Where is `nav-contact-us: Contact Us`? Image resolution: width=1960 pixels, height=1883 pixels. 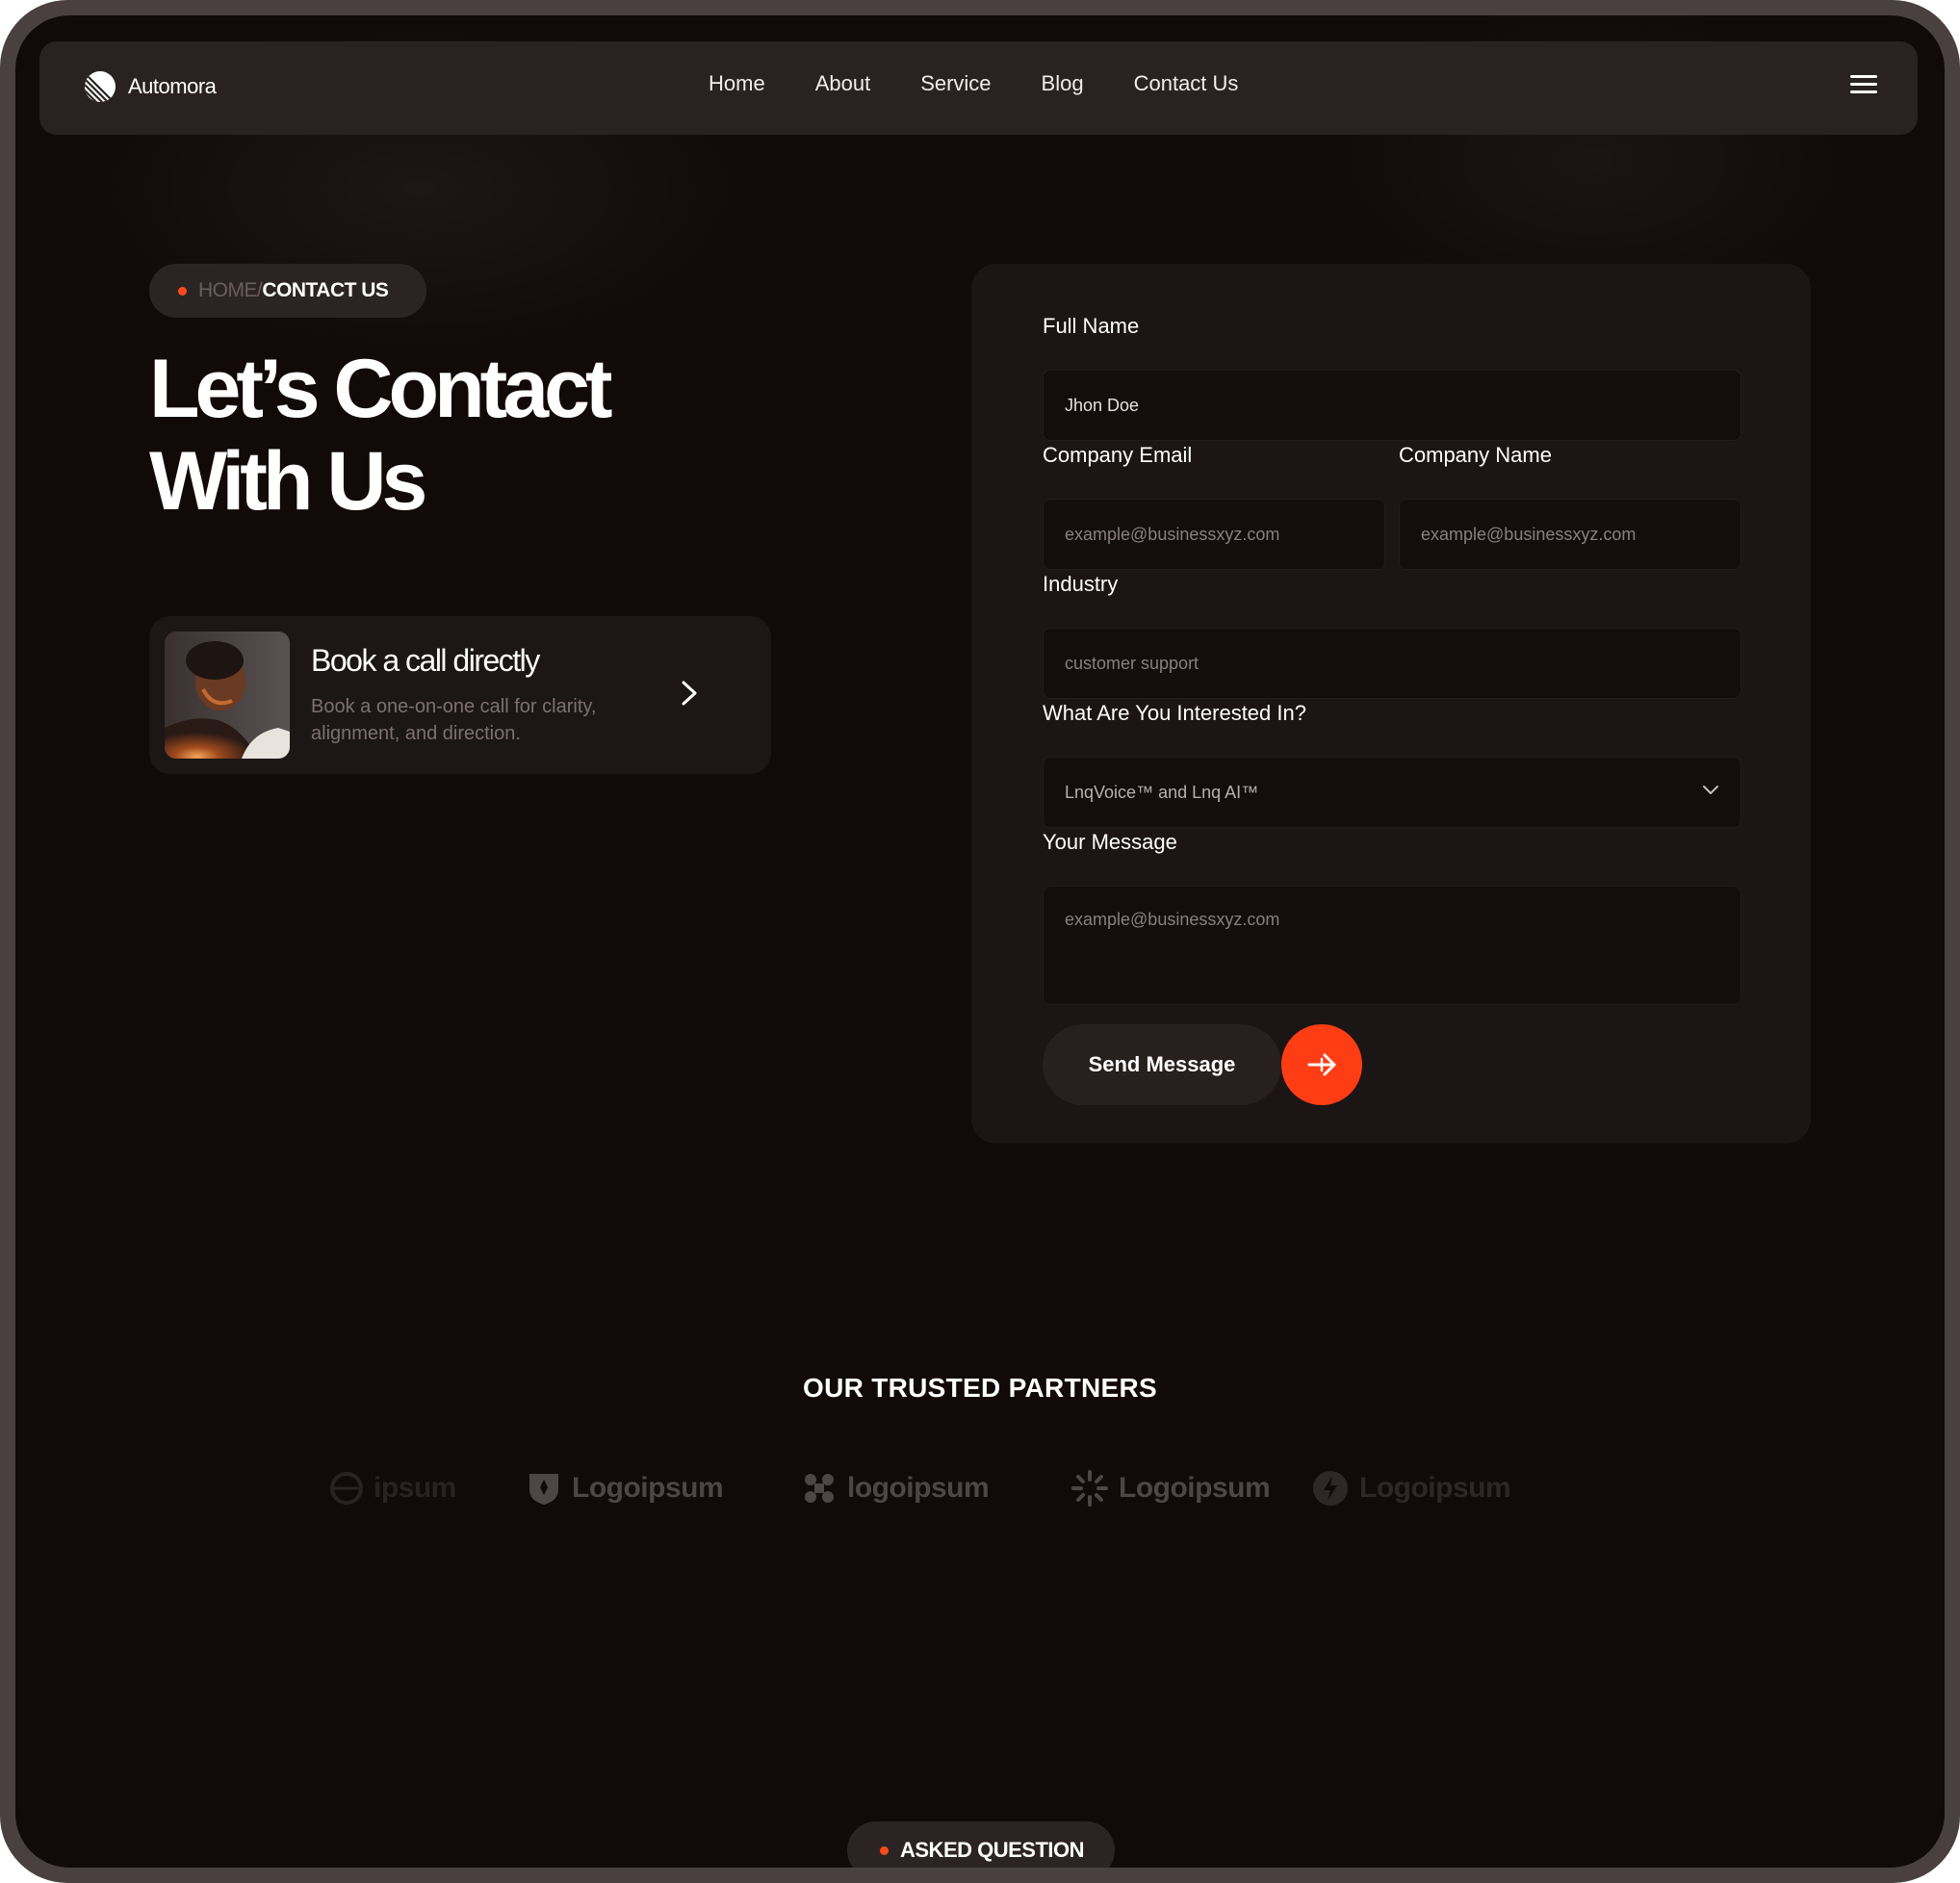
nav-contact-us: Contact Us is located at coordinates (1187, 84).